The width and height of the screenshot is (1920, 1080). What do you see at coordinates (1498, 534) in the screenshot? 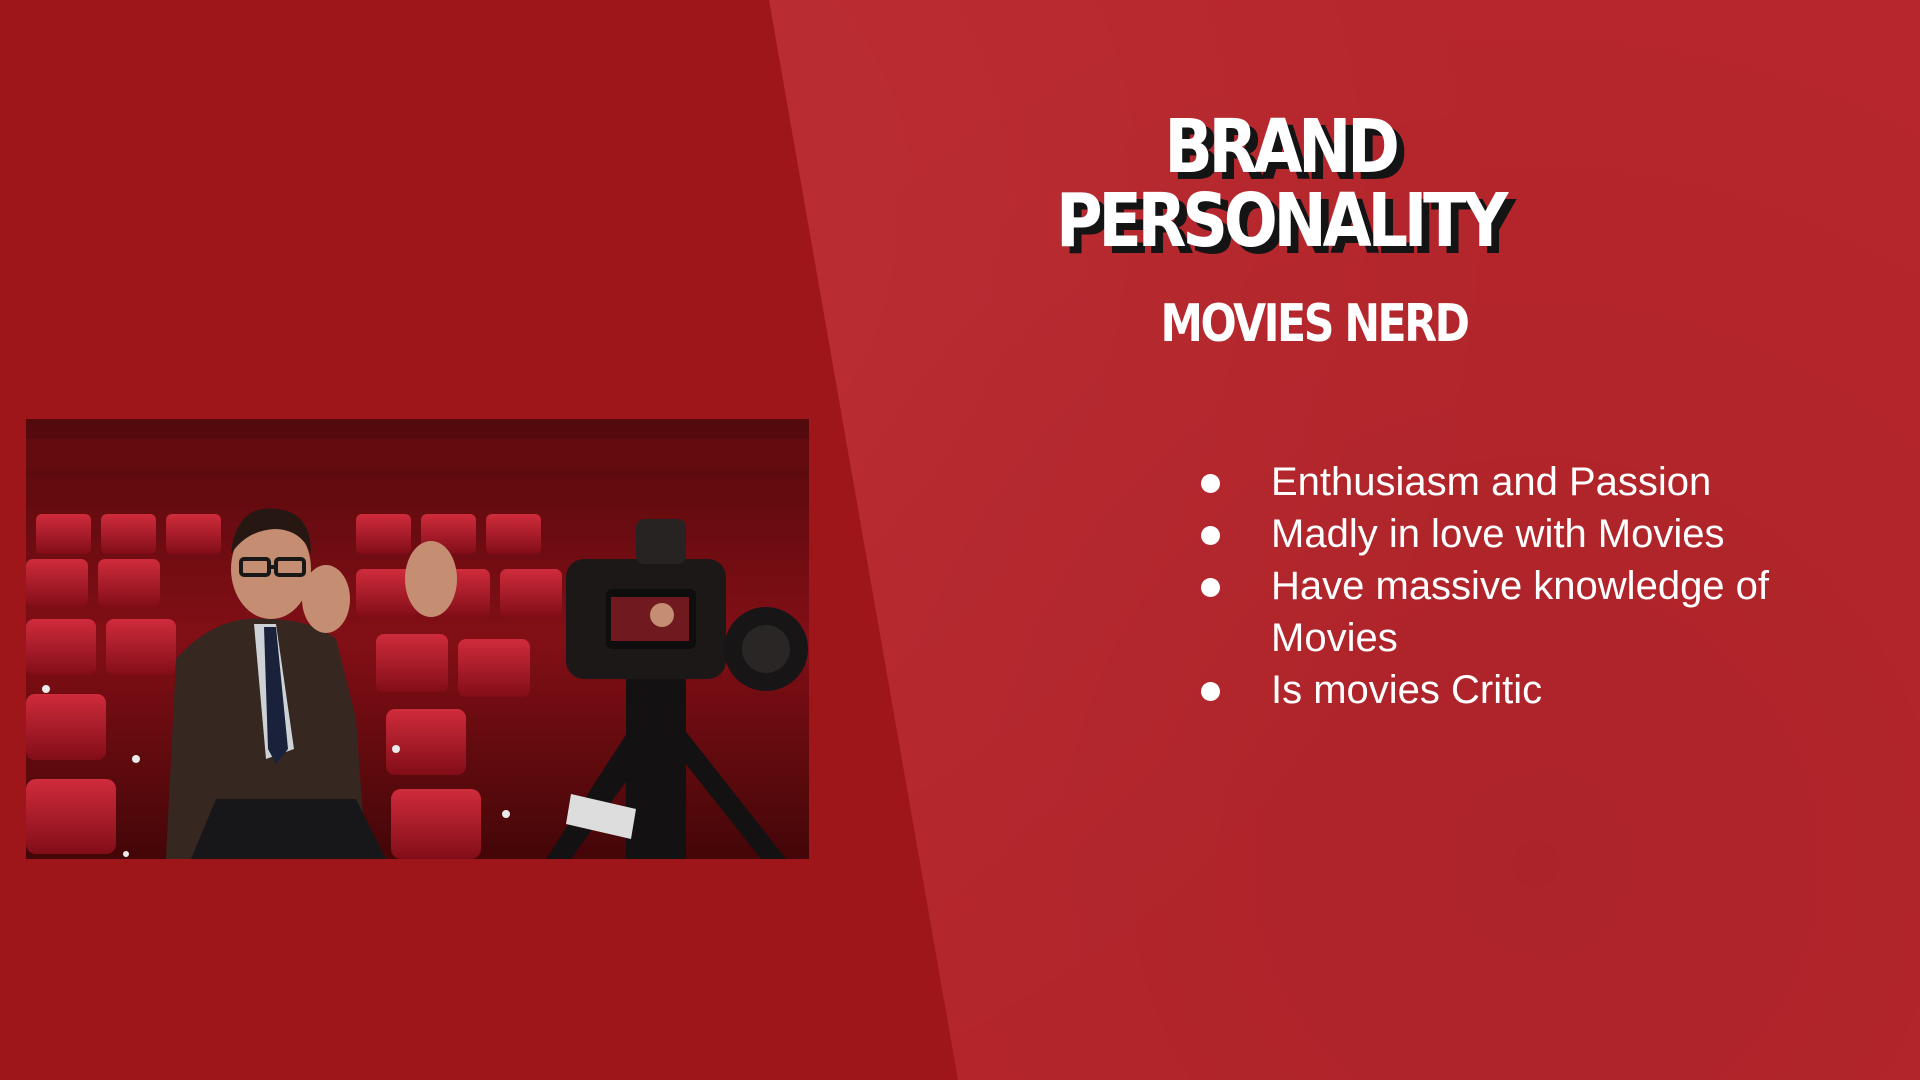
I see `bullet-text: Madly in love with Movies` at bounding box center [1498, 534].